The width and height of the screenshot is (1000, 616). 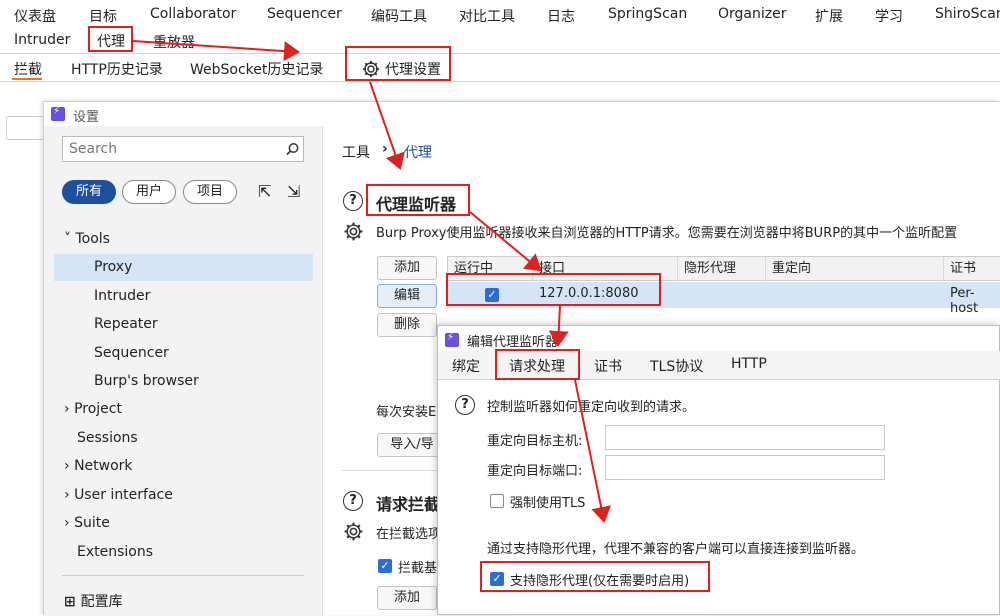 What do you see at coordinates (418, 152) in the screenshot?
I see `breadcrumb-proxy: 代理` at bounding box center [418, 152].